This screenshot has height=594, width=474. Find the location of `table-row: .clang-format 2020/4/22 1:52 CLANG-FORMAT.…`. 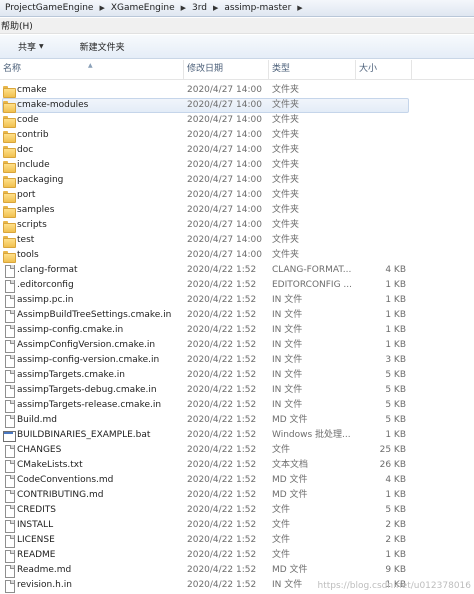

table-row: .clang-format 2020/4/22 1:52 CLANG-FORMAT.… is located at coordinates (237, 270).